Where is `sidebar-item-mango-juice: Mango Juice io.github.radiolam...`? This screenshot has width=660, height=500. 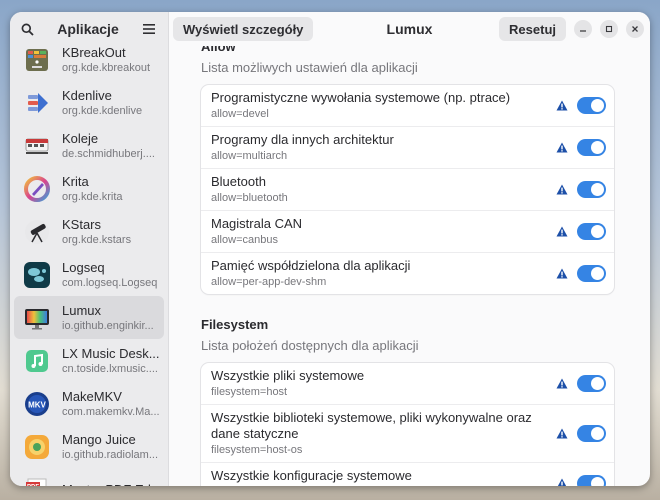 sidebar-item-mango-juice: Mango Juice io.github.radiolam... is located at coordinates (89, 446).